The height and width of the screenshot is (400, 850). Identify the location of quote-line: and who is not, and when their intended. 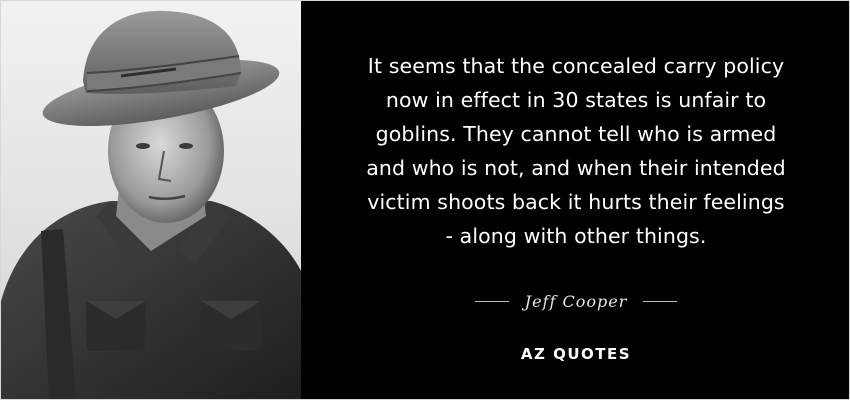
(576, 168).